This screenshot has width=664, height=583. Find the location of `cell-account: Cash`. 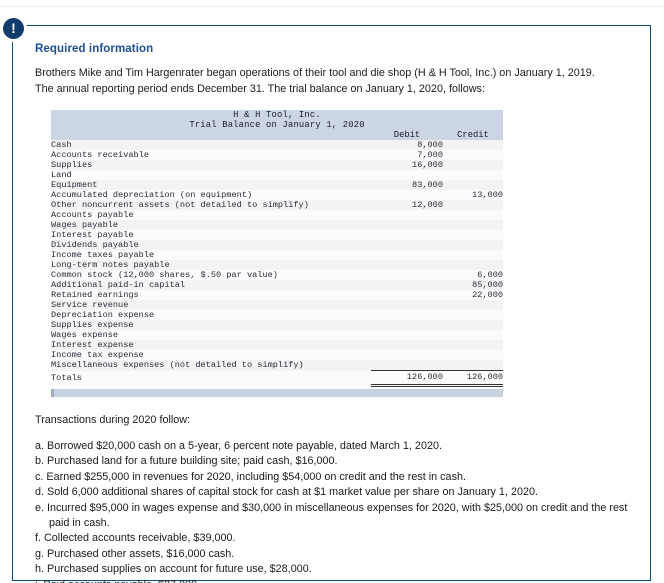

cell-account: Cash is located at coordinates (211, 145).